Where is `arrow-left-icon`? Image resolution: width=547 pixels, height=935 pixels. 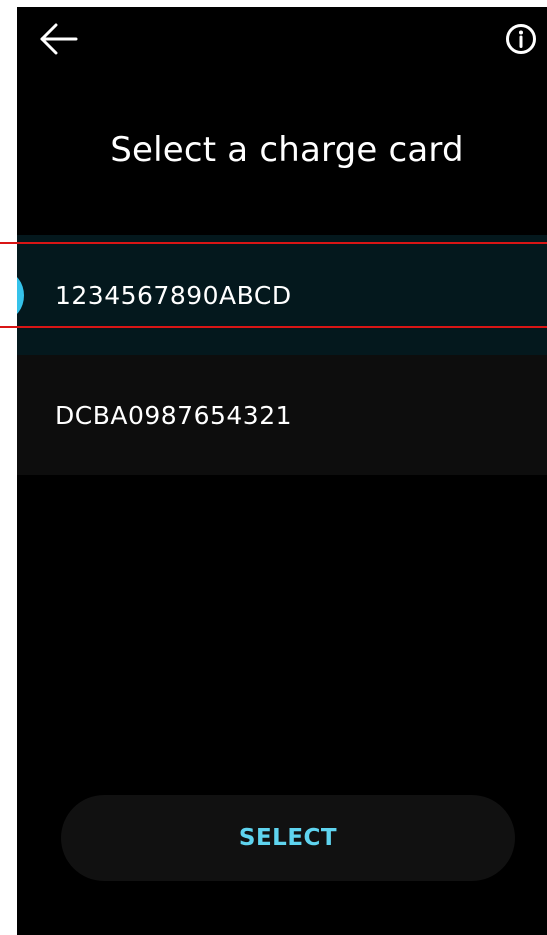
arrow-left-icon is located at coordinates (59, 39).